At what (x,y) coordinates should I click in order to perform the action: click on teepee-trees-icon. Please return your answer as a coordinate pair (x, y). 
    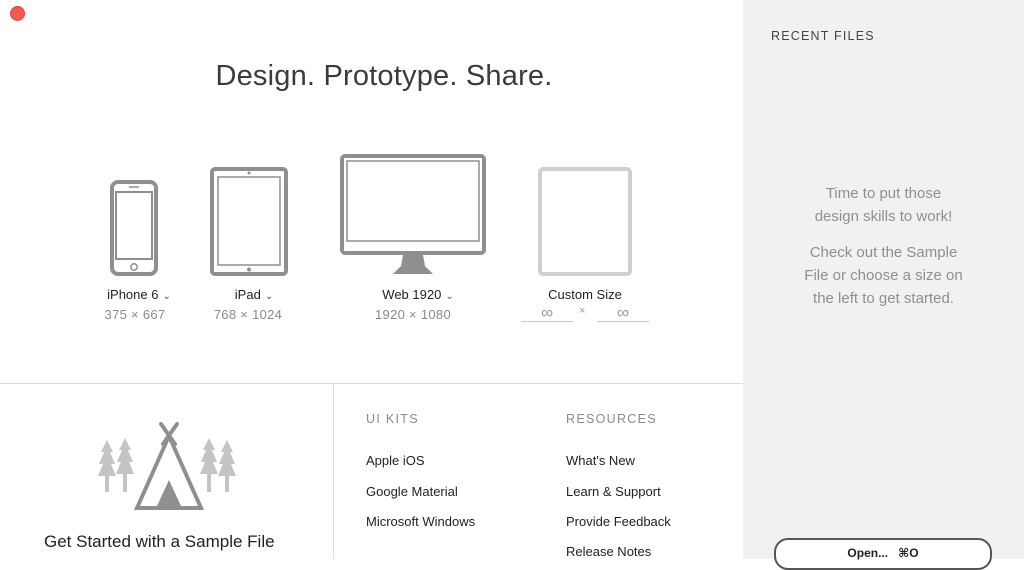
    Looking at the image, I should click on (167, 466).